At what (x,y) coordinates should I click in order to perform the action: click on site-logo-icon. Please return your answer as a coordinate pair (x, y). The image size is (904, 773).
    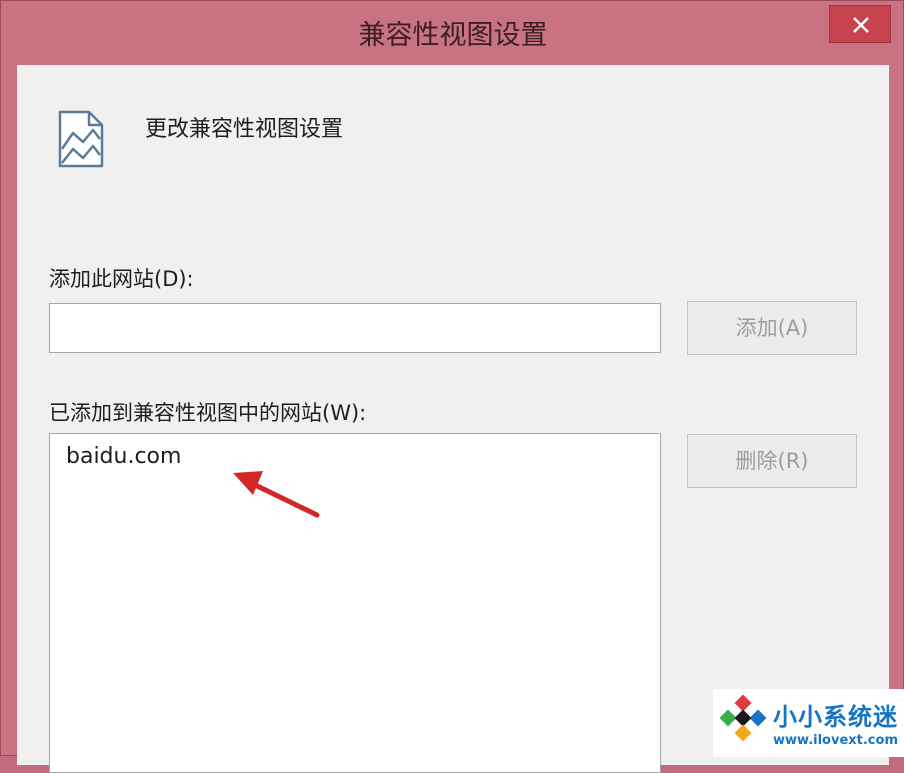
    Looking at the image, I should click on (743, 718).